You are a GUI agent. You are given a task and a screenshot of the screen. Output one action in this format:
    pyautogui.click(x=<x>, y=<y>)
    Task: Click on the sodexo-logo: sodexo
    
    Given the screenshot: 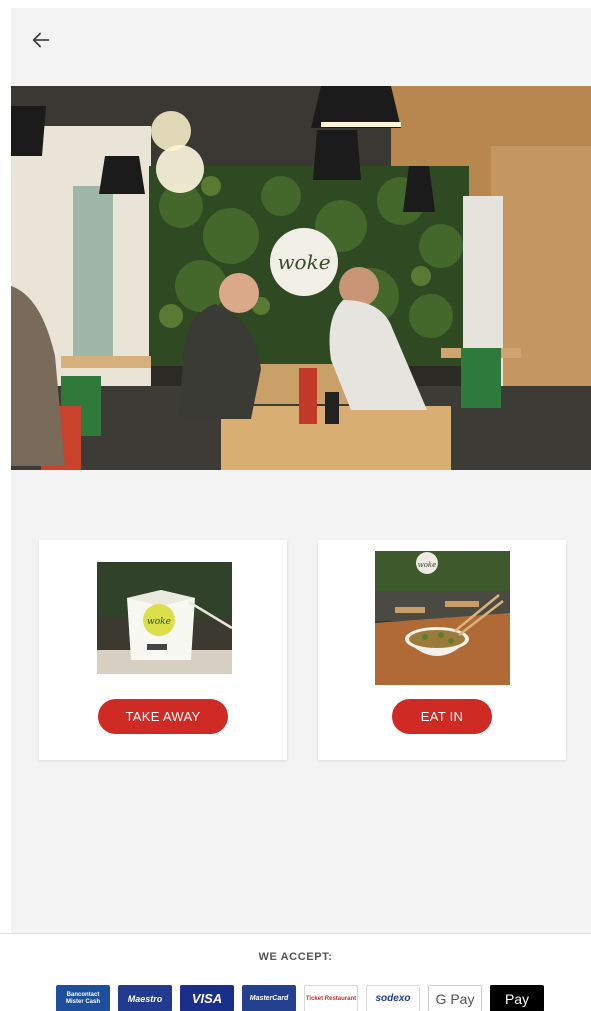 What is the action you would take?
    pyautogui.click(x=393, y=998)
    